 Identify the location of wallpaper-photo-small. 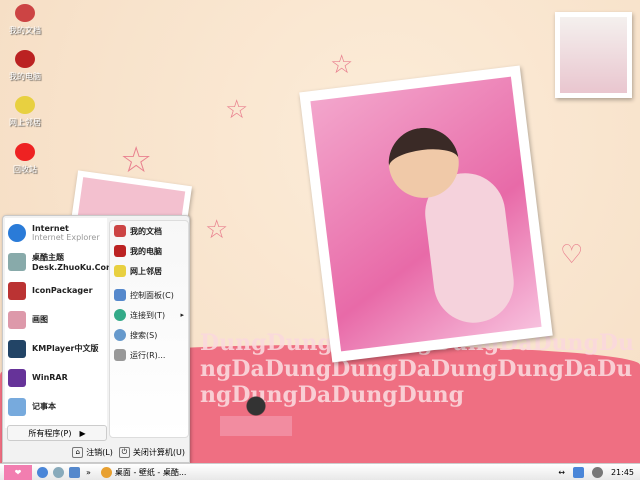
(593, 55).